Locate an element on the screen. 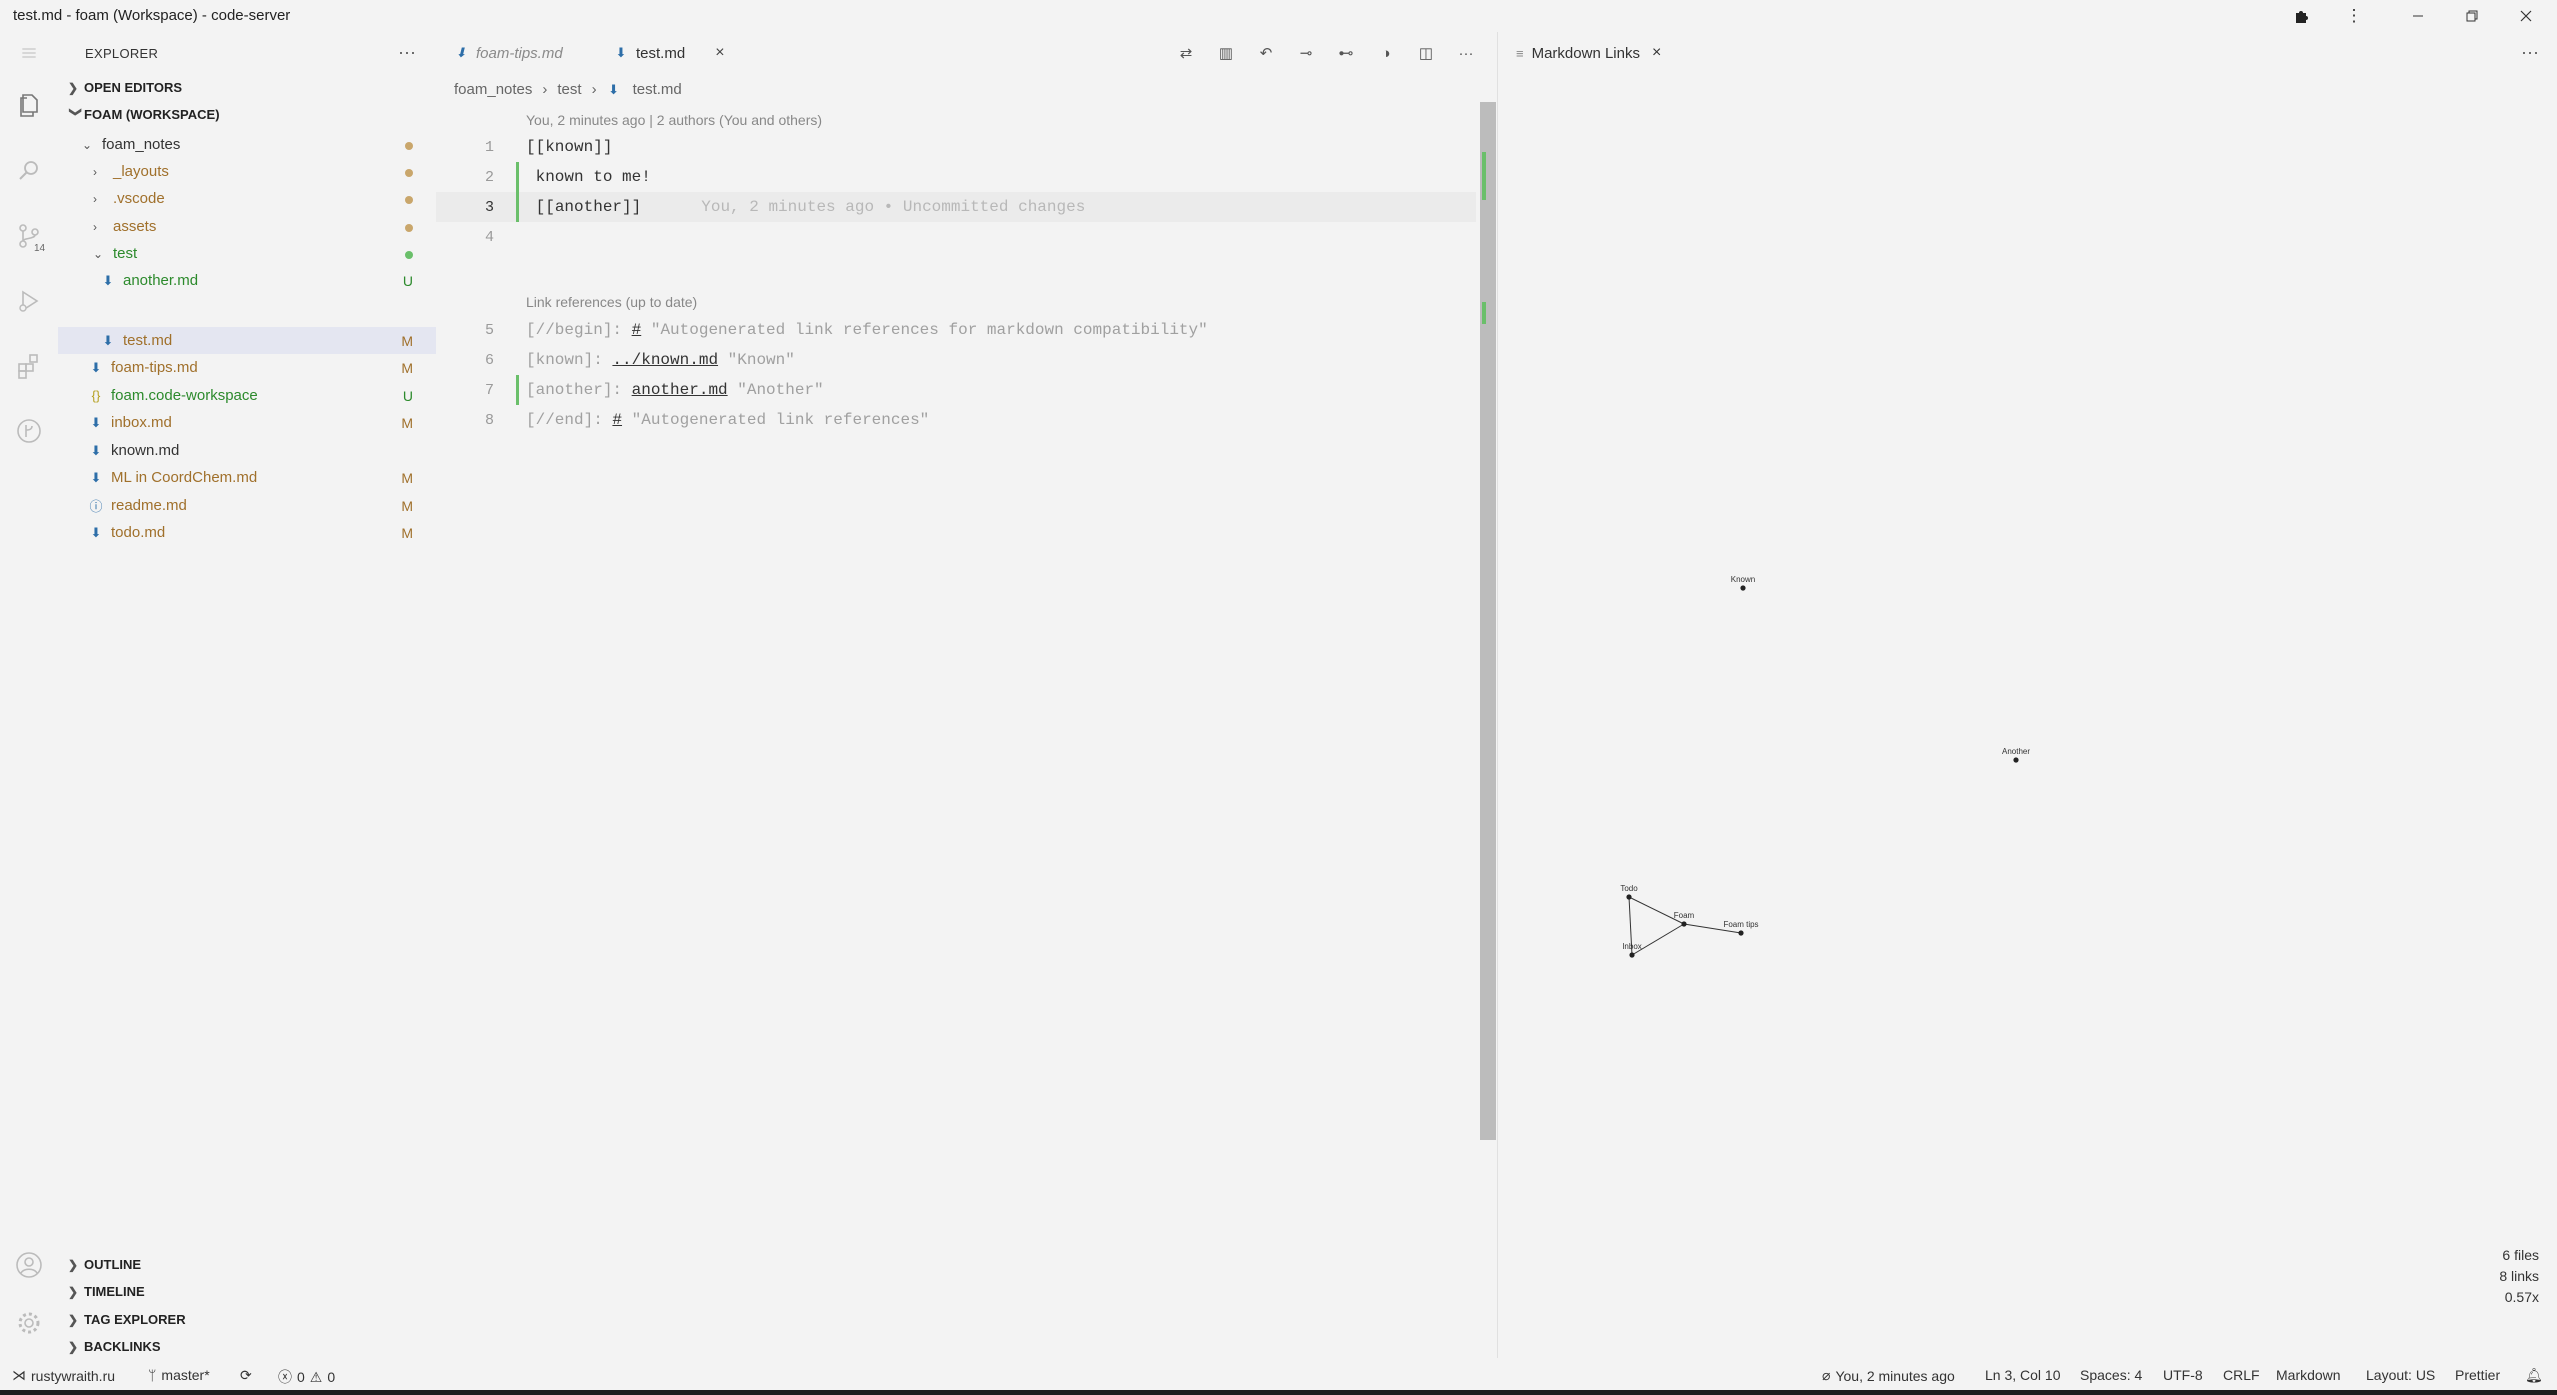 This screenshot has width=2557, height=1395. indentation: Spaces: 4 is located at coordinates (2111, 1375).